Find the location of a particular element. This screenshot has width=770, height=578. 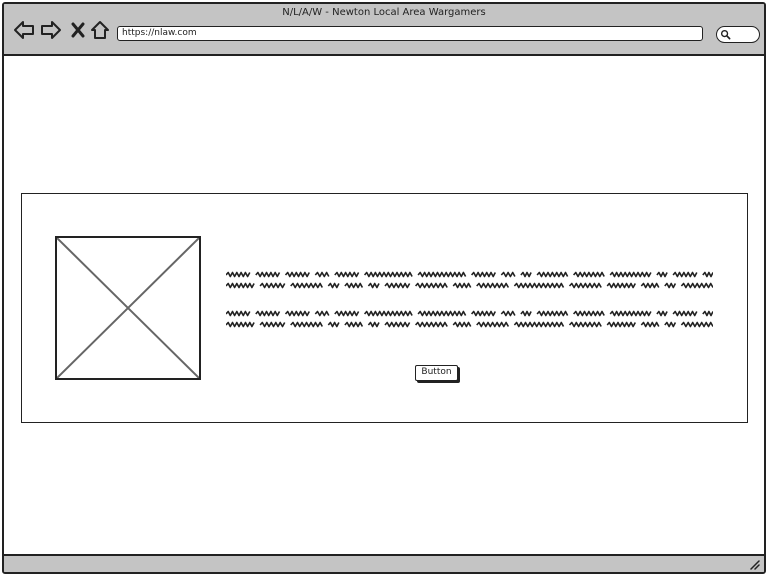

forward-button is located at coordinates (51, 30).